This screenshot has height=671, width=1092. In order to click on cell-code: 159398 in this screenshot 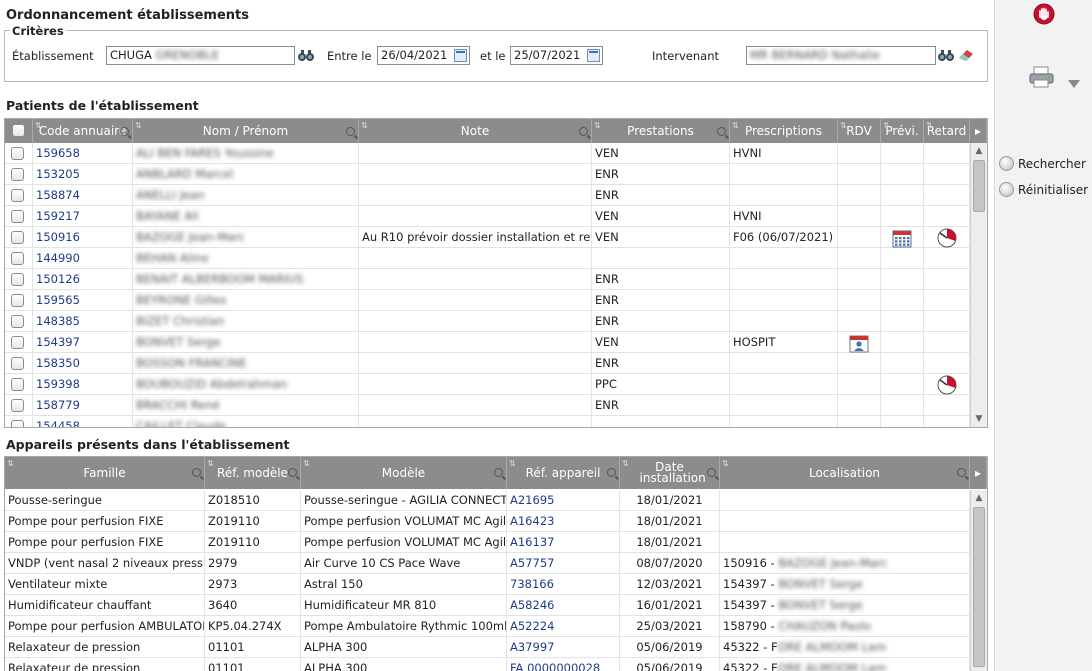, I will do `click(83, 384)`.